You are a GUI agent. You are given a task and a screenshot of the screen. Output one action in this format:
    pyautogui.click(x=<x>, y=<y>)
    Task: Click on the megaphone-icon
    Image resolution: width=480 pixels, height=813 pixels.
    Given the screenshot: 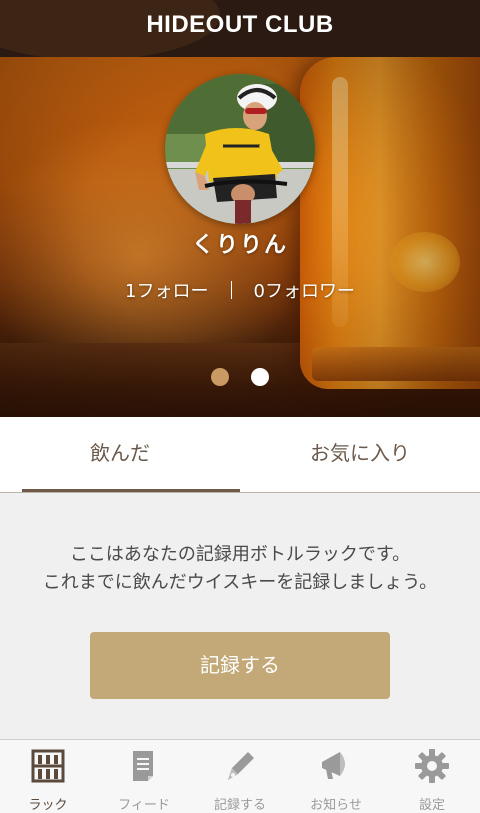 What is the action you would take?
    pyautogui.click(x=333, y=765)
    